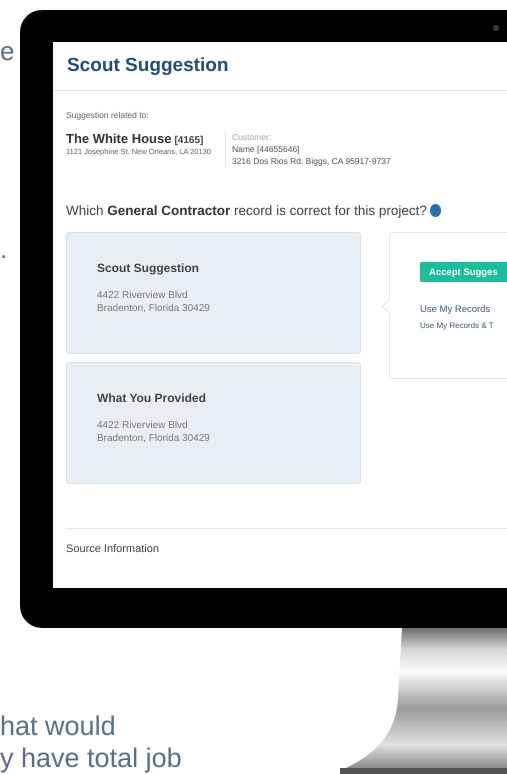 Image resolution: width=507 pixels, height=774 pixels. I want to click on text-fragment: ., so click(4, 249).